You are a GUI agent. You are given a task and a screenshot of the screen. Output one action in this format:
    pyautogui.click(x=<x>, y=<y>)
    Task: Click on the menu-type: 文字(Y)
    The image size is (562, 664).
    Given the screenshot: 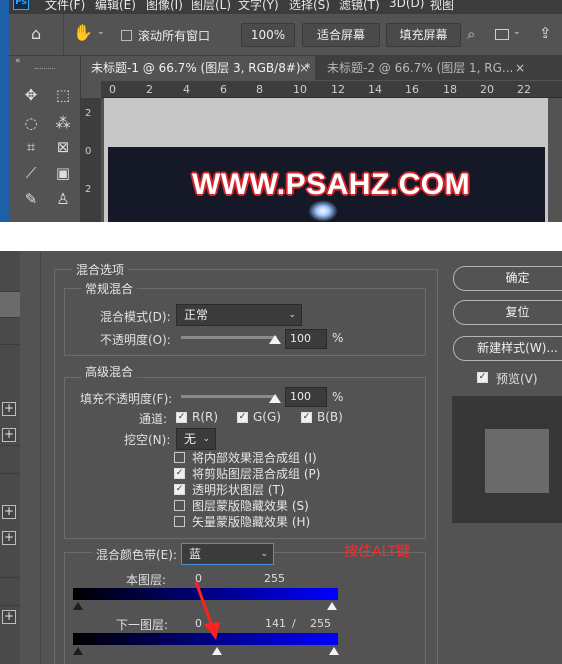 What is the action you would take?
    pyautogui.click(x=258, y=6)
    